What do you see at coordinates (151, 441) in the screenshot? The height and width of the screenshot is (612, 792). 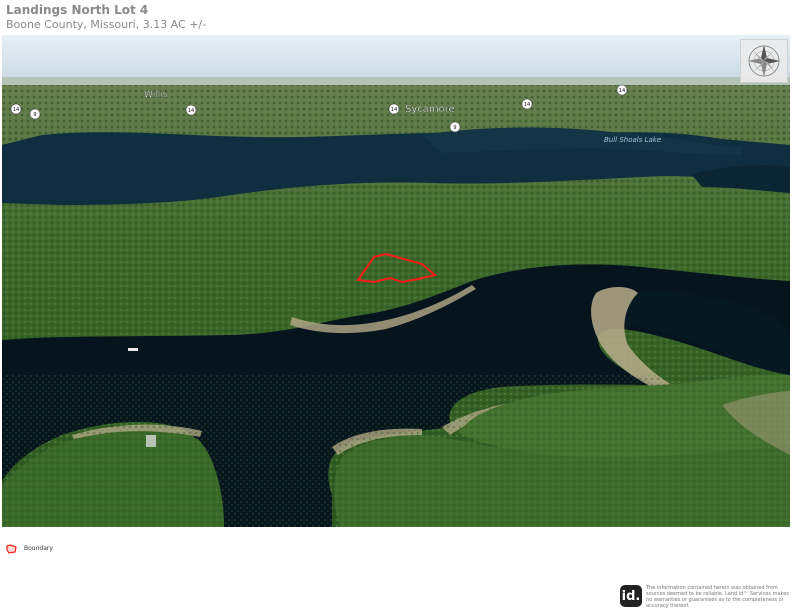 I see `marina-mark` at bounding box center [151, 441].